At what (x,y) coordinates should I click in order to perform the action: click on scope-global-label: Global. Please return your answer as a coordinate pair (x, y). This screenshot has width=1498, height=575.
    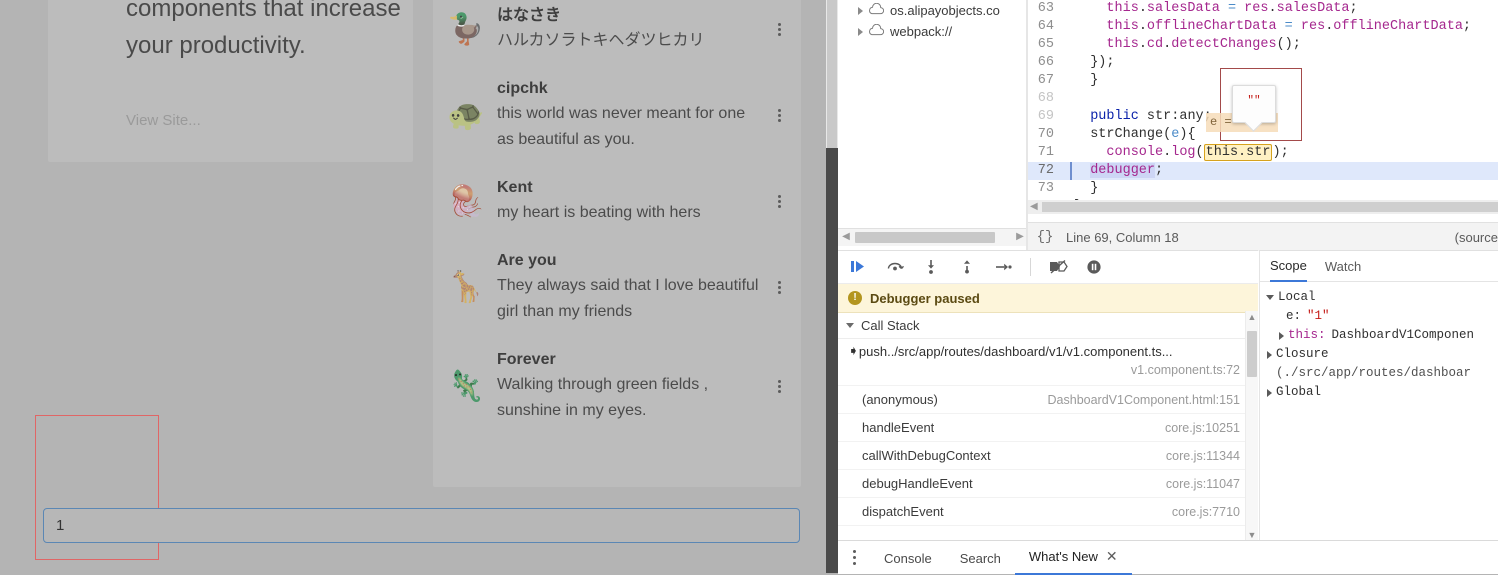
    Looking at the image, I should click on (1299, 392).